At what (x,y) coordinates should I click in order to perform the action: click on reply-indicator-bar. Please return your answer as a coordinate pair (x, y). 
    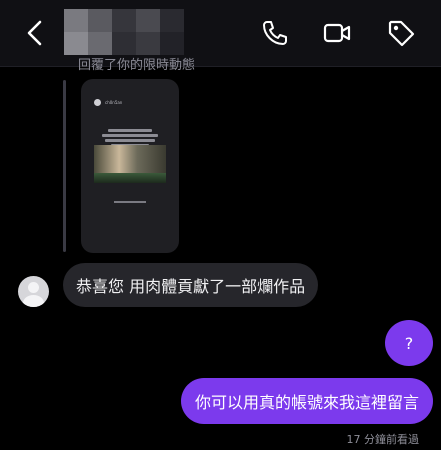
    Looking at the image, I should click on (64, 166).